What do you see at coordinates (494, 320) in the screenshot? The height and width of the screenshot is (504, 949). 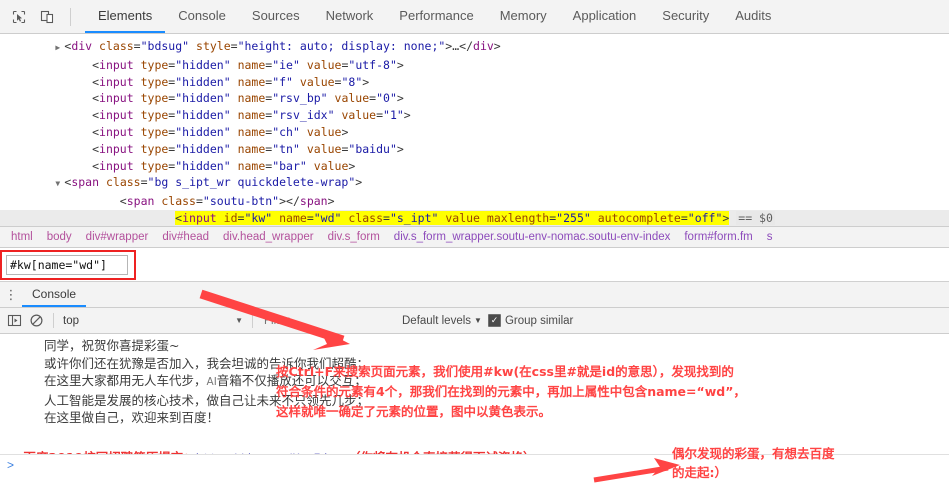 I see `checkbox-checked-icon: ✓` at bounding box center [494, 320].